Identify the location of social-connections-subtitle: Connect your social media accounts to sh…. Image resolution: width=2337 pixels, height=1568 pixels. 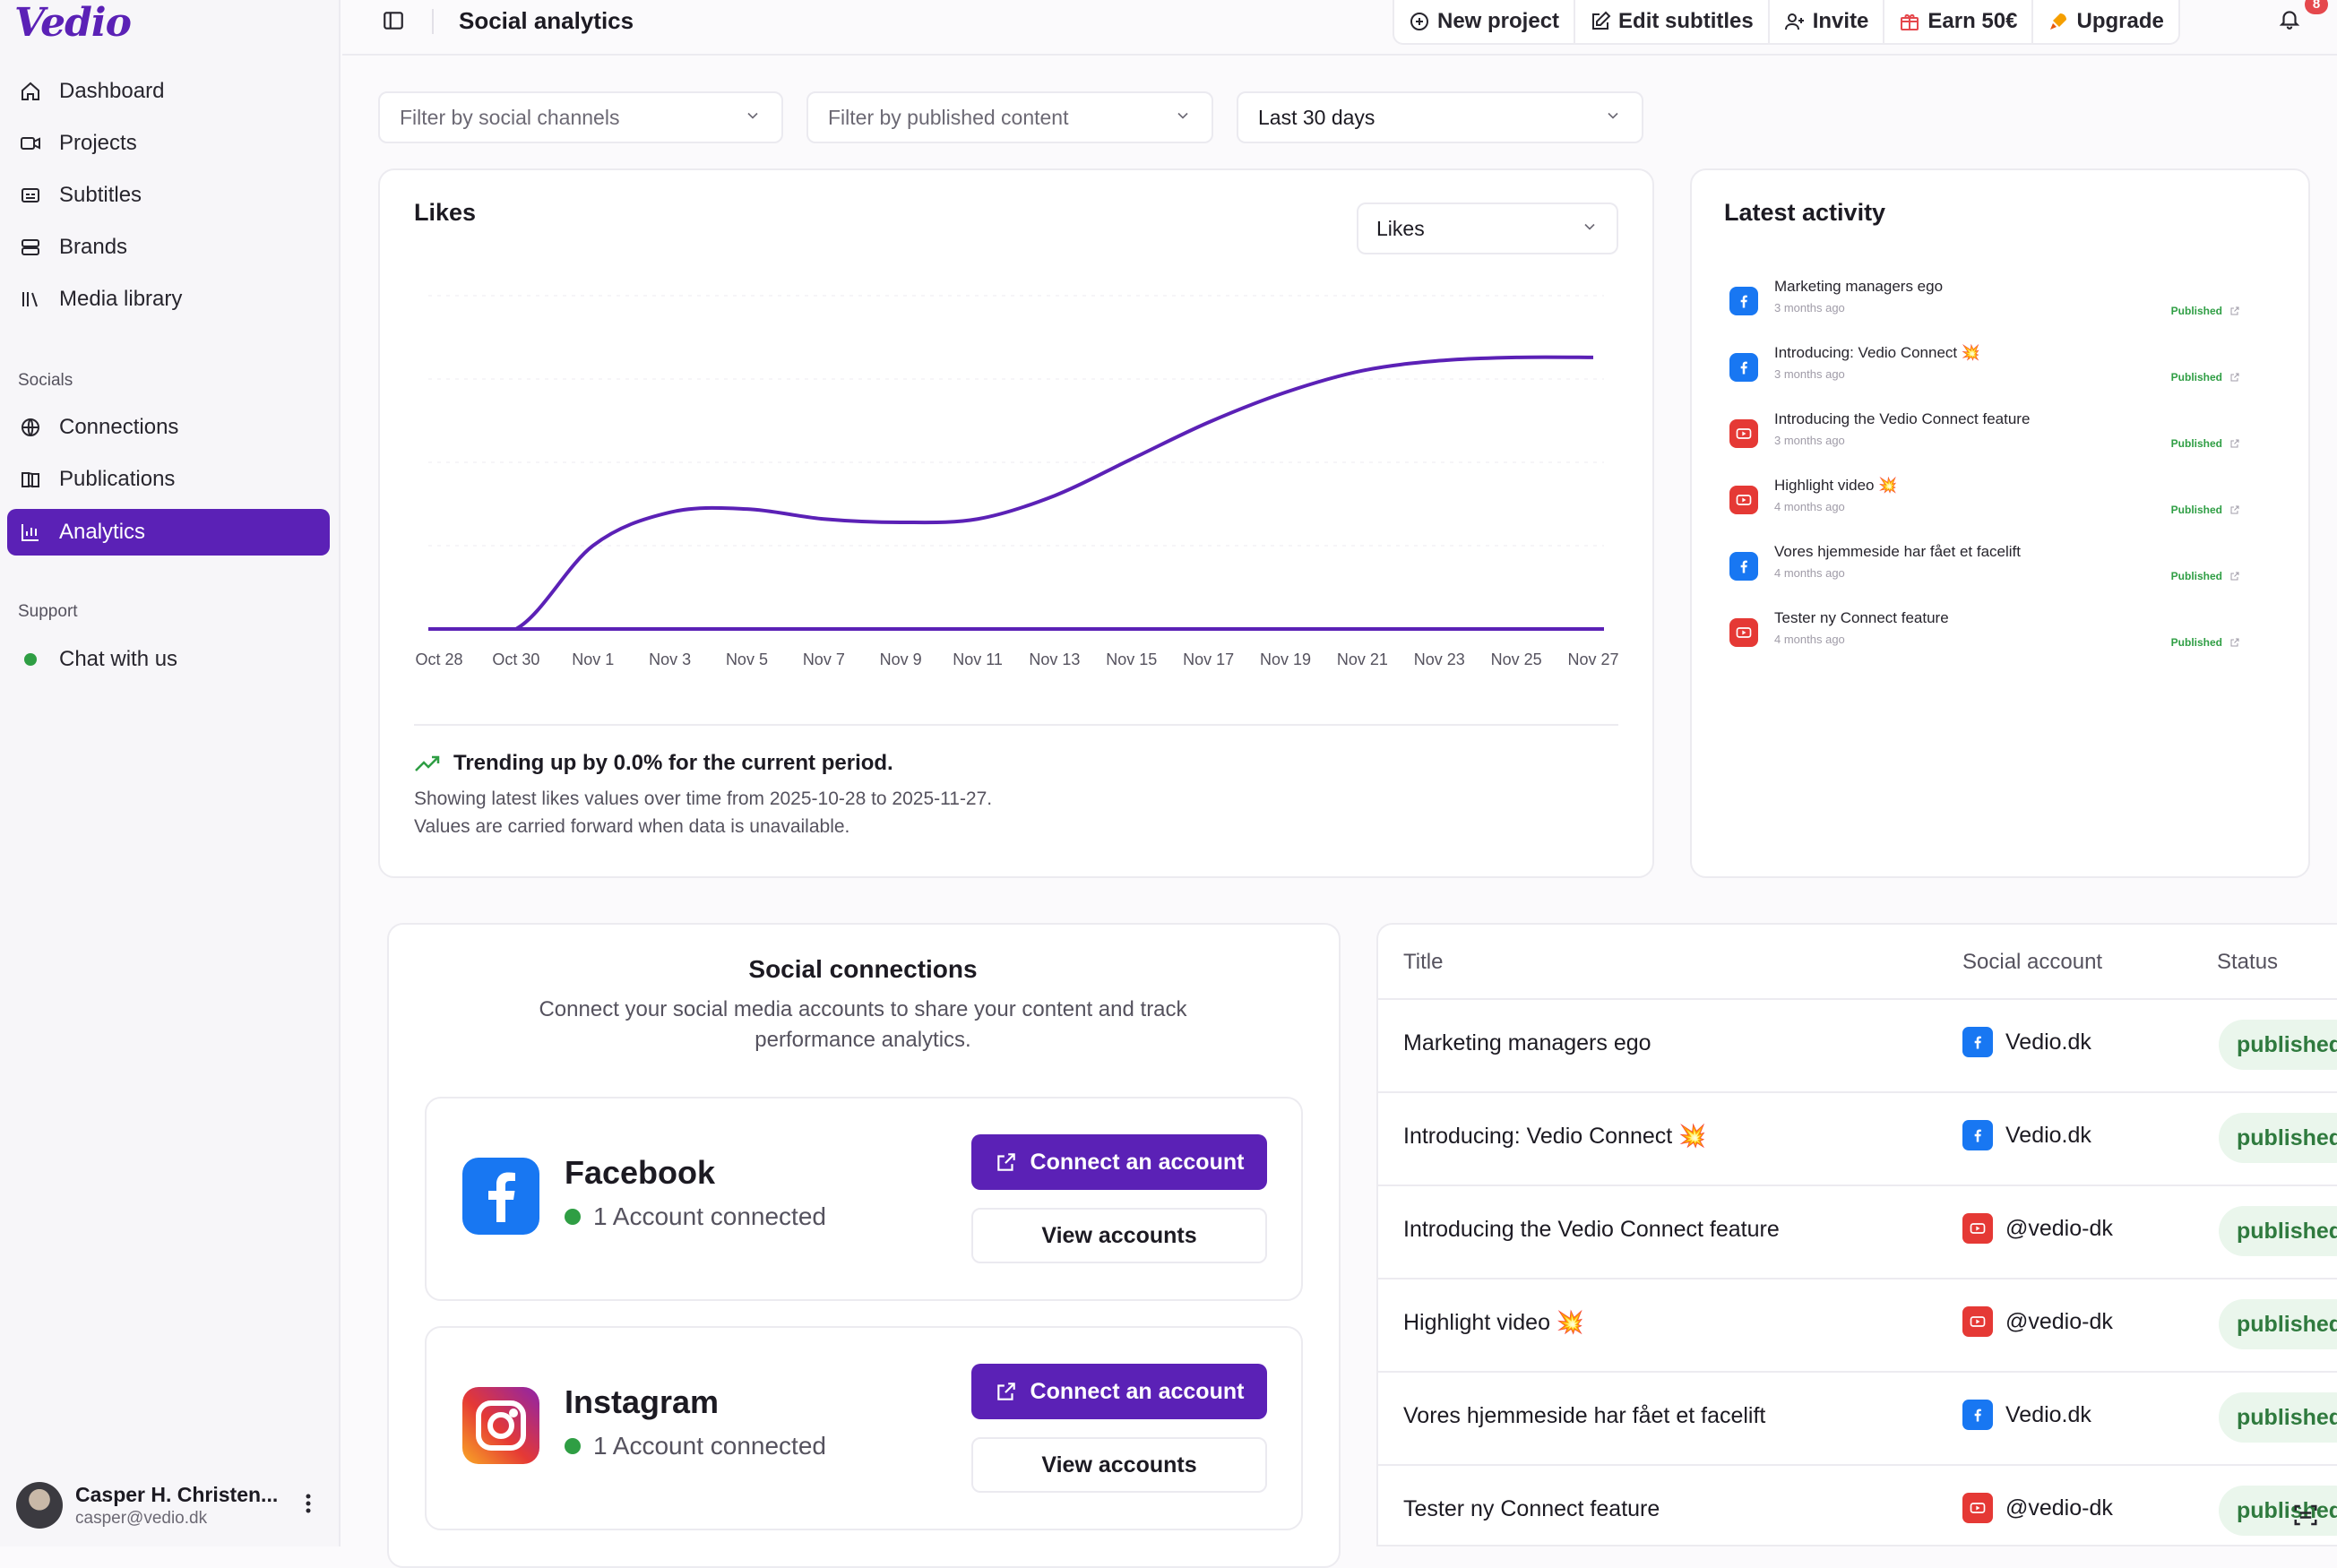
(863, 1025).